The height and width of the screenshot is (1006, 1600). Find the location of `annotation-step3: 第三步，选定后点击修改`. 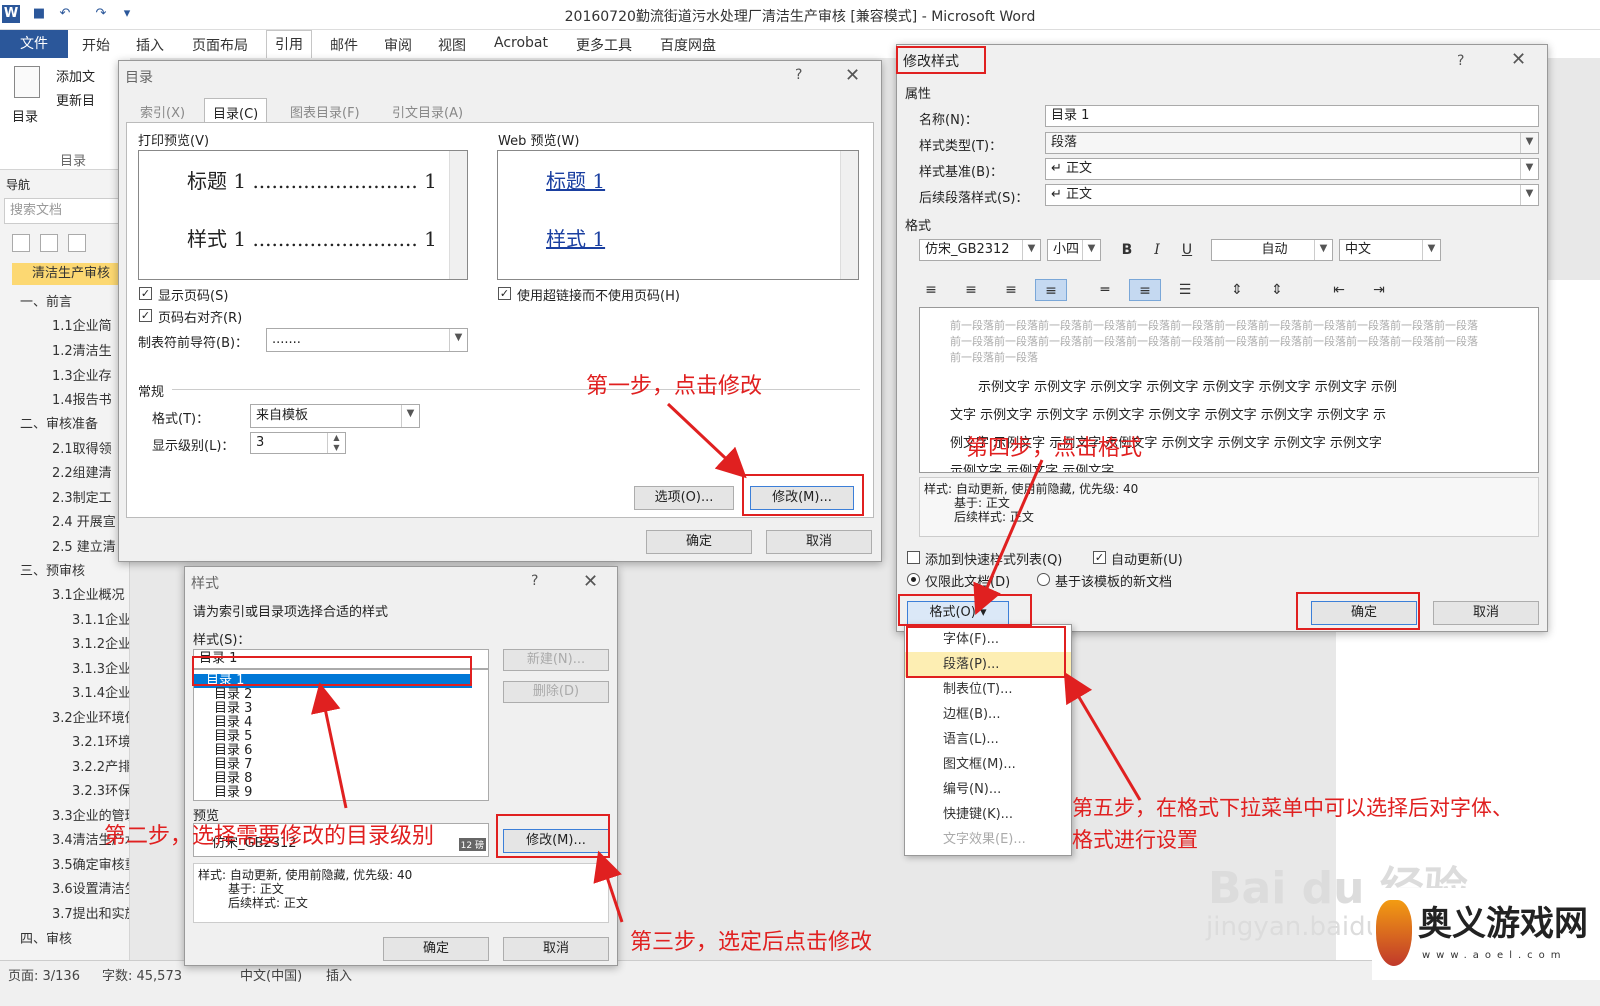

annotation-step3: 第三步，选定后点击修改 is located at coordinates (751, 942).